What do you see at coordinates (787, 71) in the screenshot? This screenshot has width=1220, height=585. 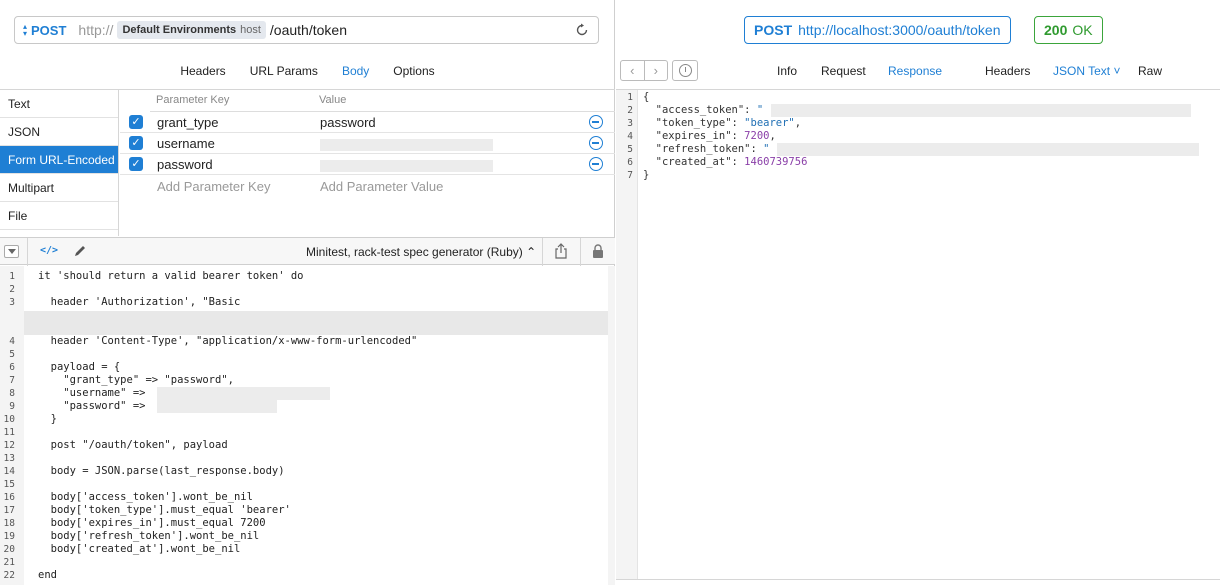 I see `tab-info: Info` at bounding box center [787, 71].